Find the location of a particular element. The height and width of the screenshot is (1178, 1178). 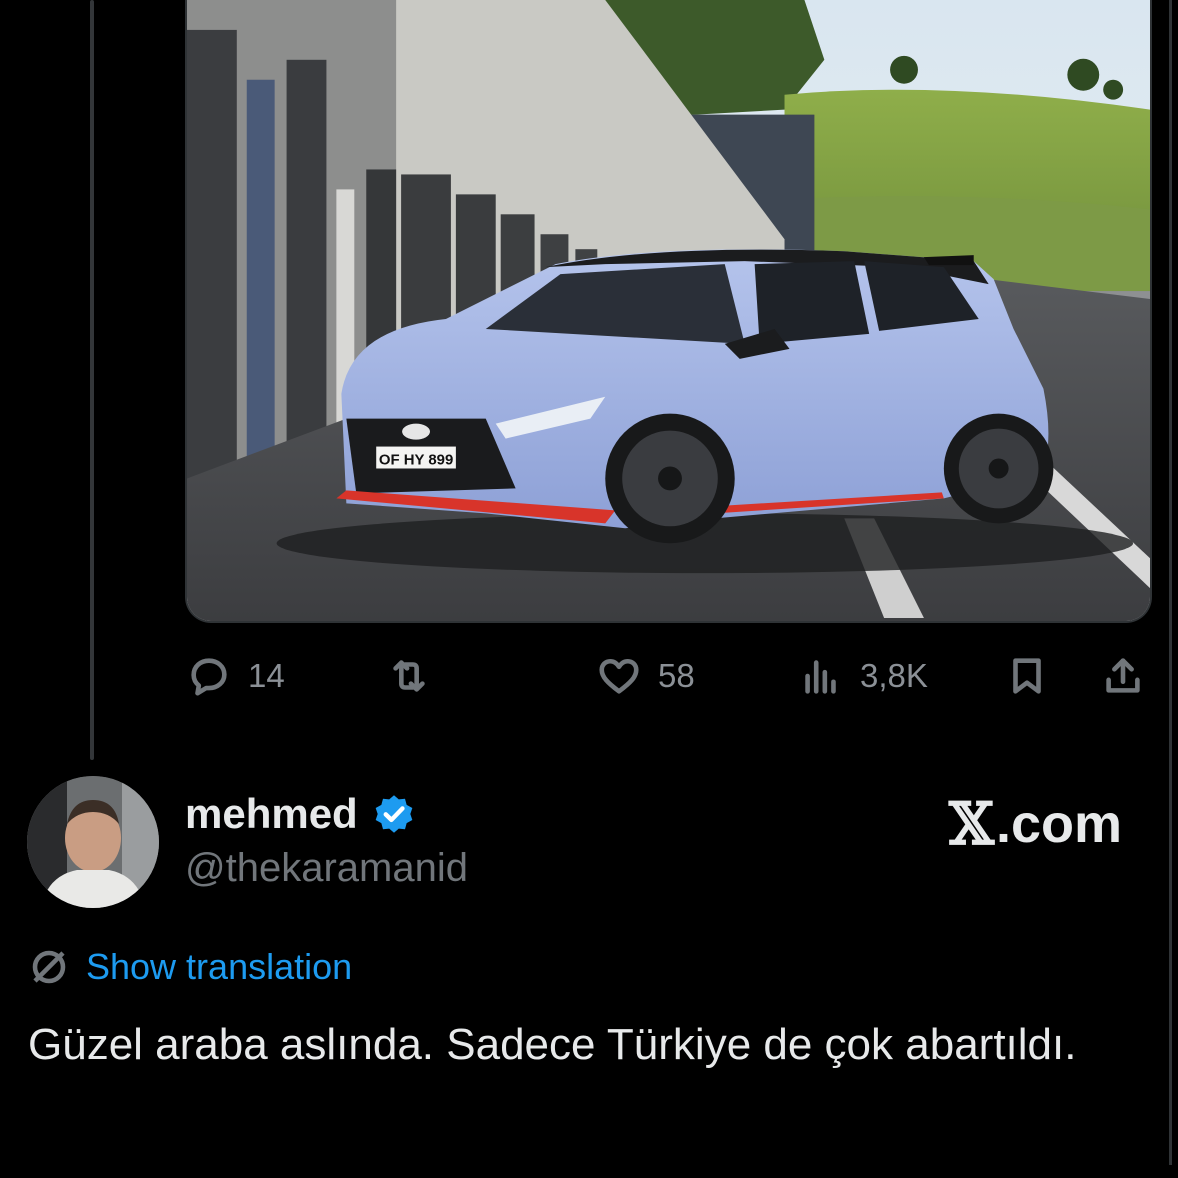

show-translation-link: Show translation is located at coordinates (190, 967).